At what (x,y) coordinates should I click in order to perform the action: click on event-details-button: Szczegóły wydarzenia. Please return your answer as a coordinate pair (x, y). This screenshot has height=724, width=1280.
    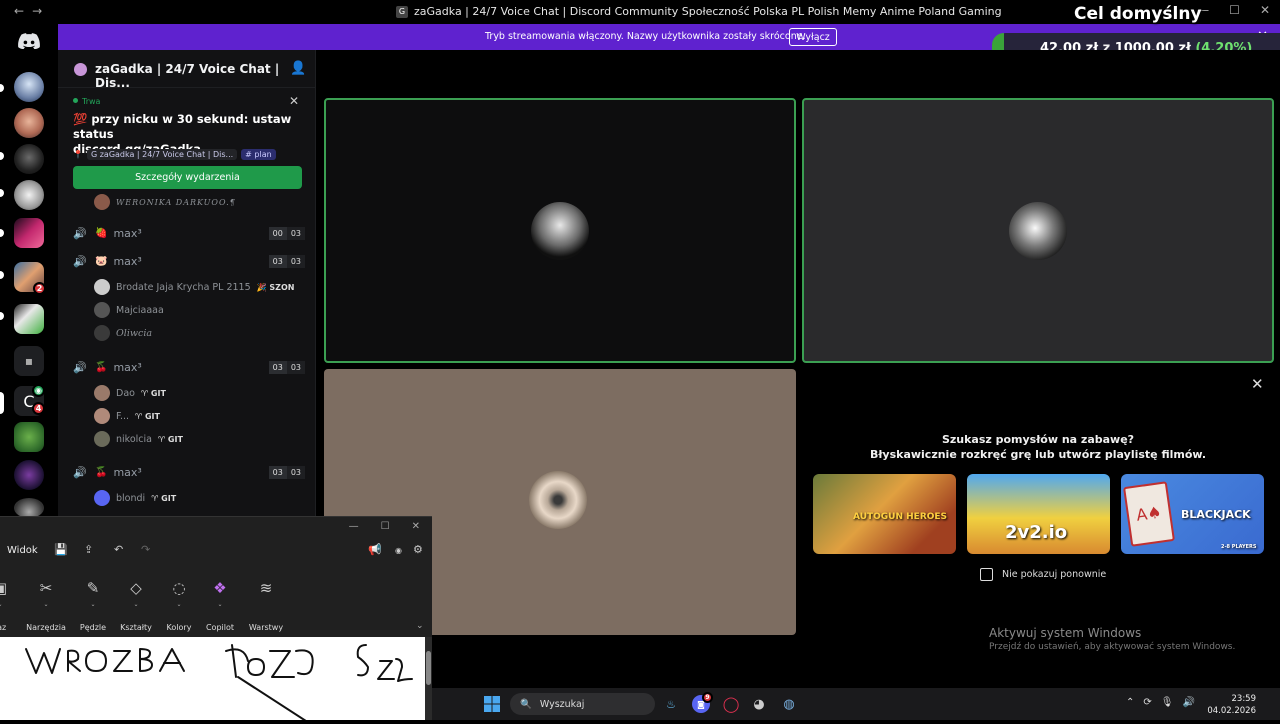
    Looking at the image, I should click on (187, 177).